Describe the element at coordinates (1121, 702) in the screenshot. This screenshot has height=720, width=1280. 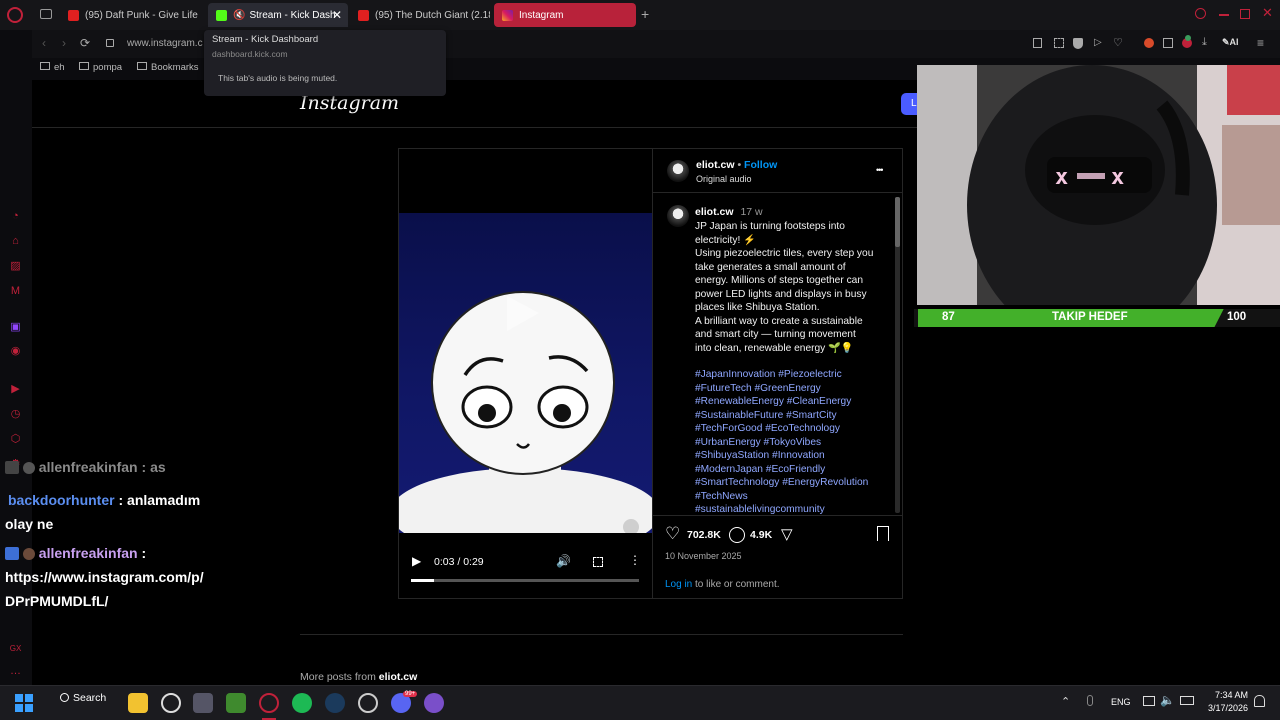
I see `language-indicator: ENG` at that location.